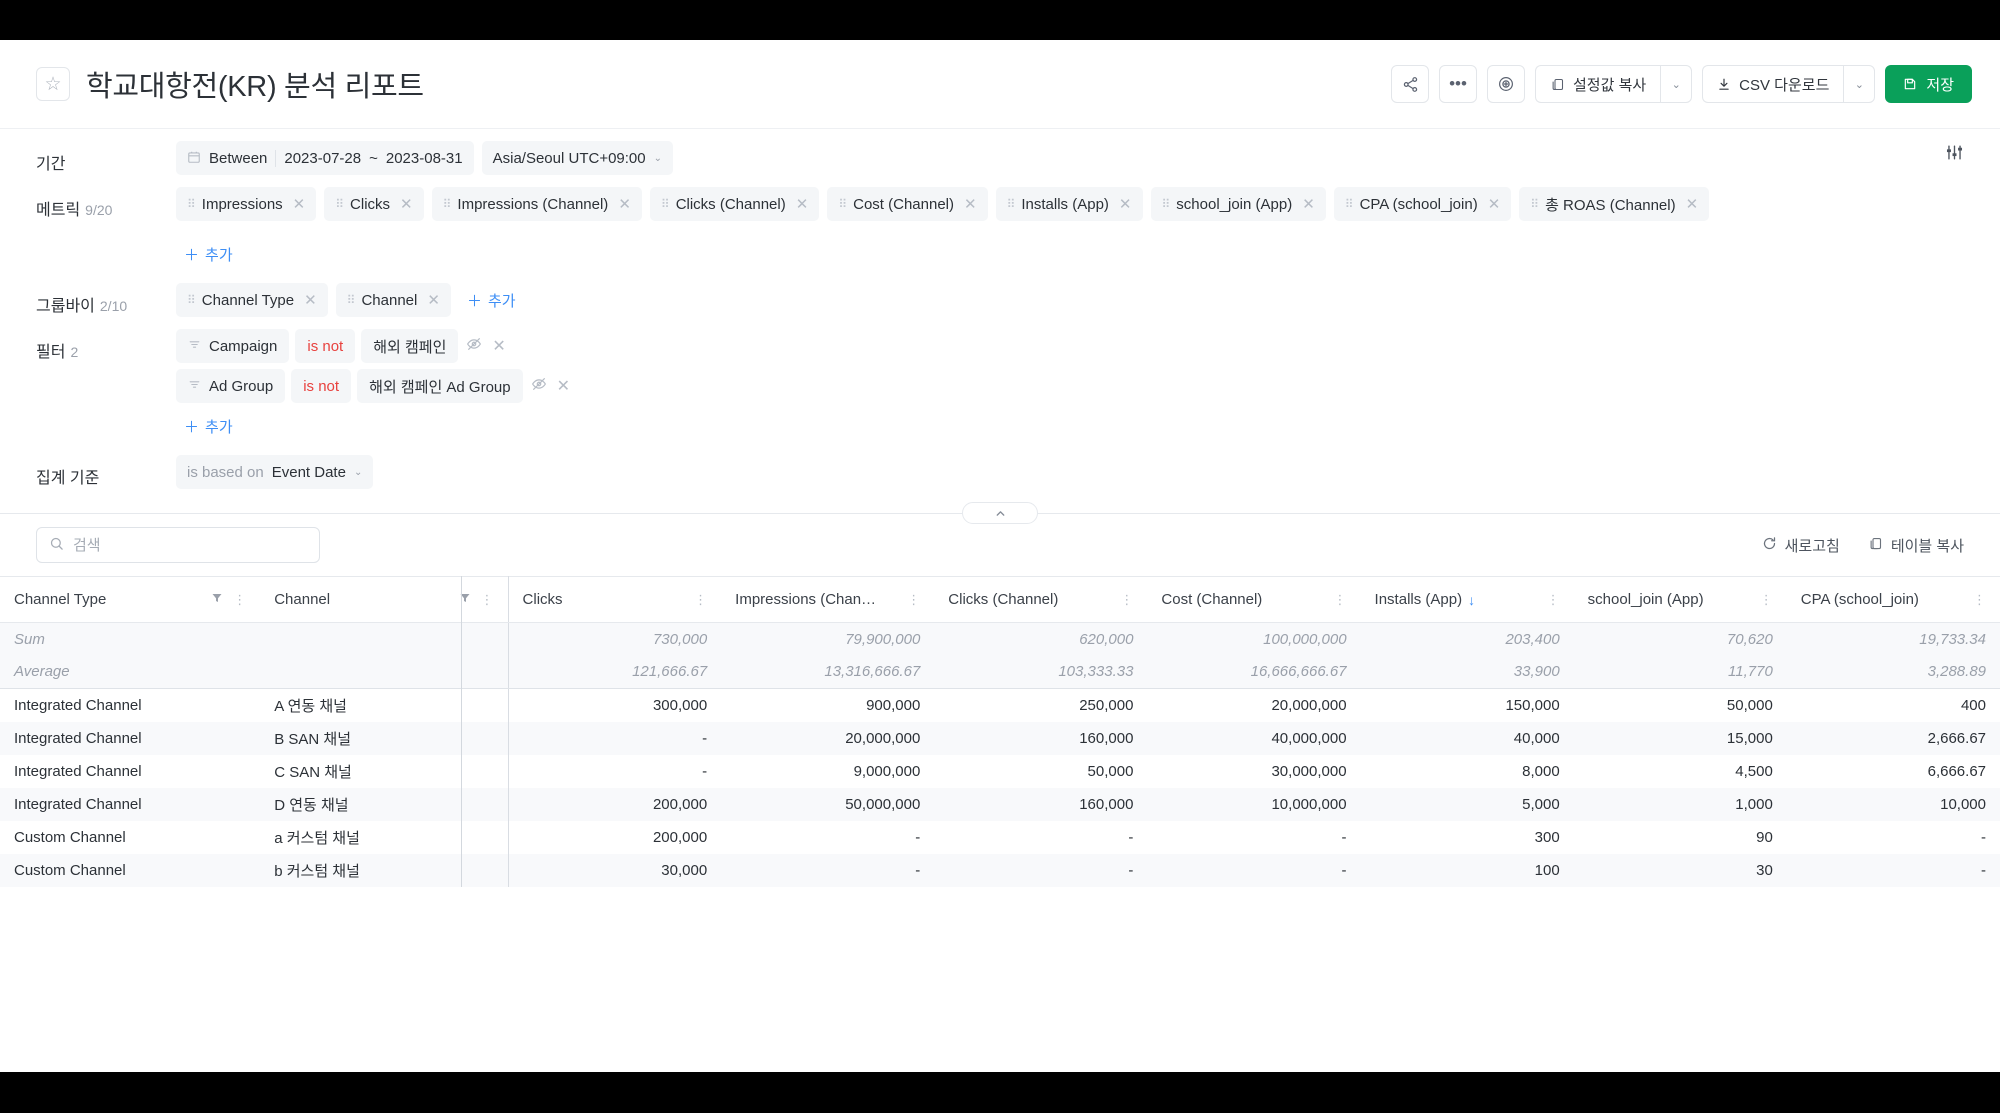 Image resolution: width=2000 pixels, height=1113 pixels. I want to click on favorite-star-icon: ☆, so click(53, 84).